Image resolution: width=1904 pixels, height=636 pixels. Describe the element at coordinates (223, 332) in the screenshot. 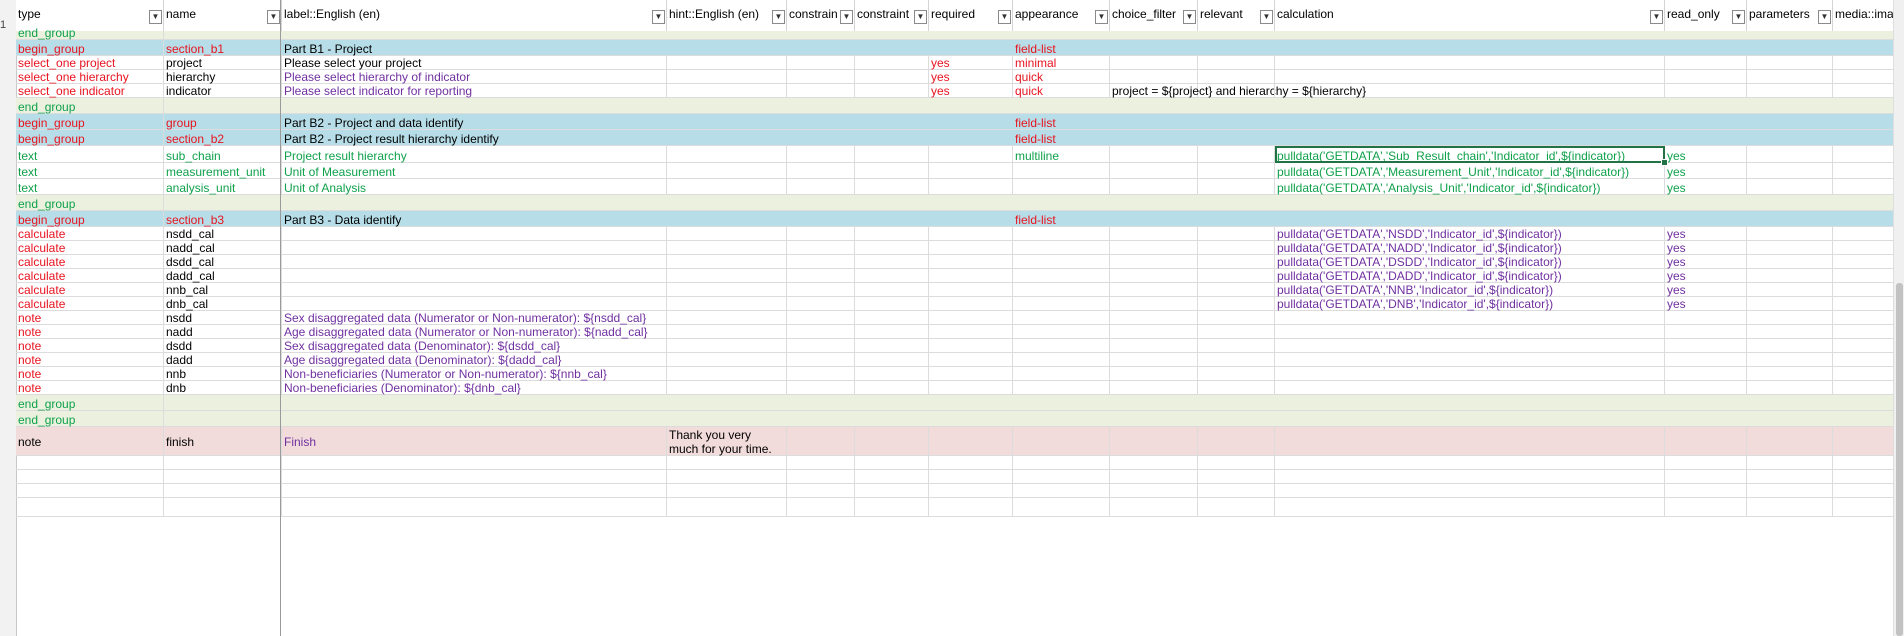

I see `cell-name: nadd` at that location.